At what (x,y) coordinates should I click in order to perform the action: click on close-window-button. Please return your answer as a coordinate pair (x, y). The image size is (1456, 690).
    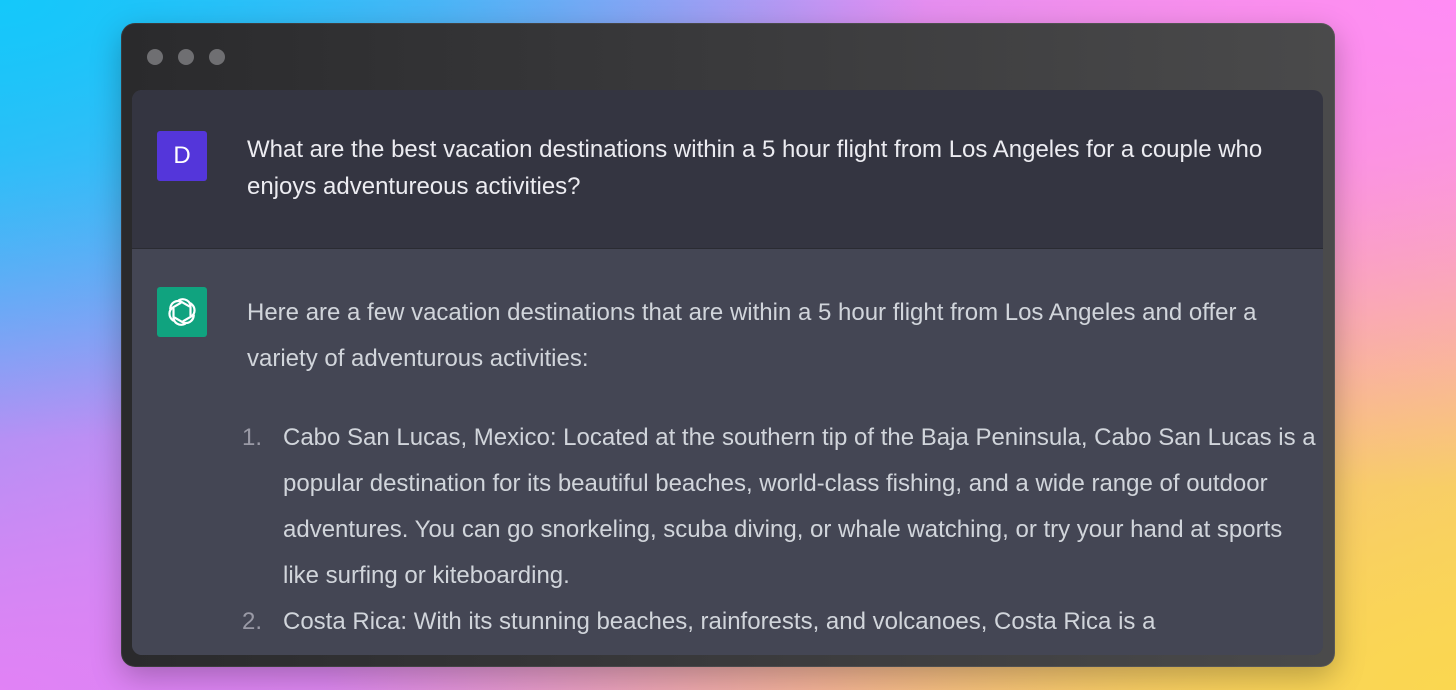
    Looking at the image, I should click on (155, 57).